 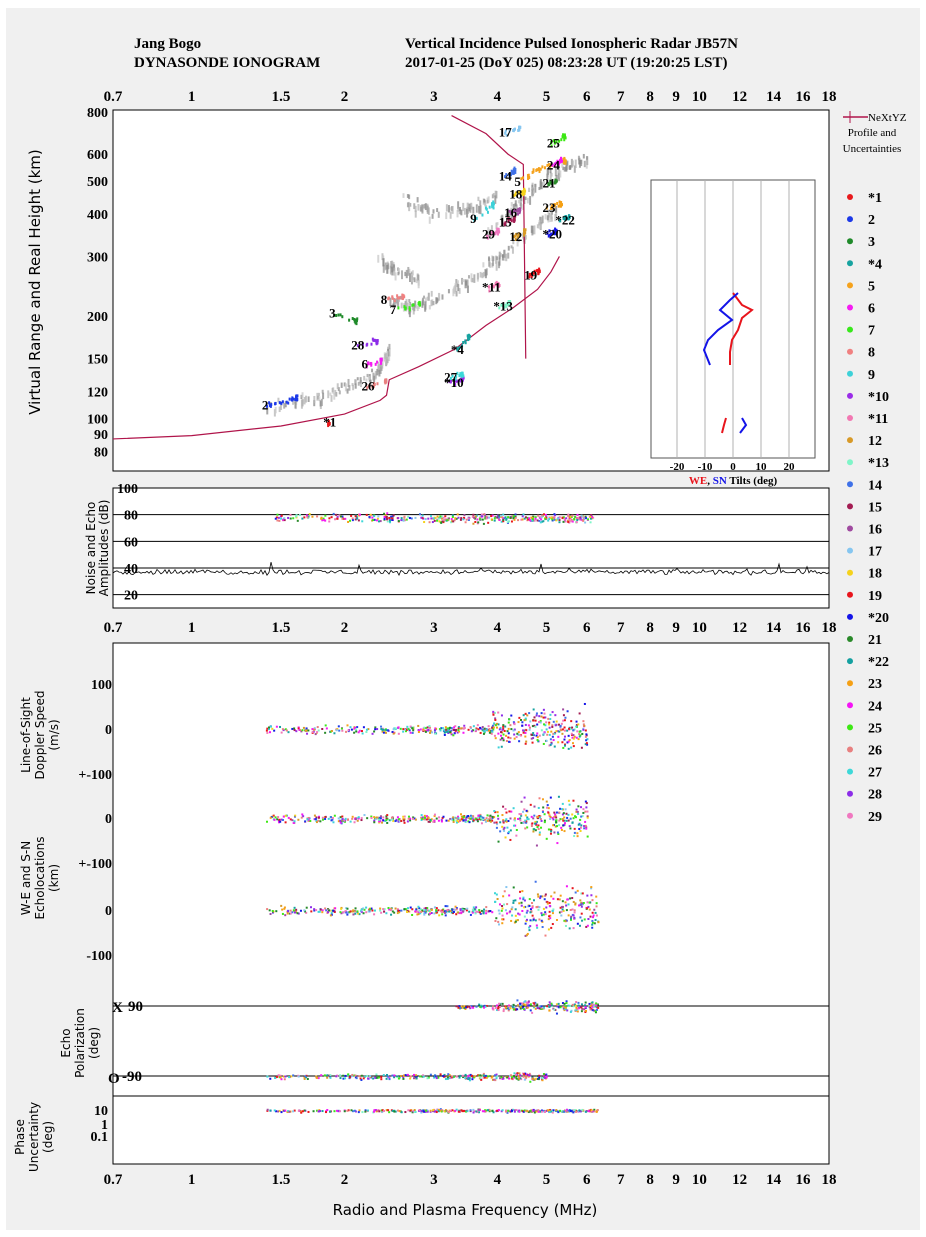 What do you see at coordinates (97, 419) in the screenshot?
I see `ionogram-y-tick: 100` at bounding box center [97, 419].